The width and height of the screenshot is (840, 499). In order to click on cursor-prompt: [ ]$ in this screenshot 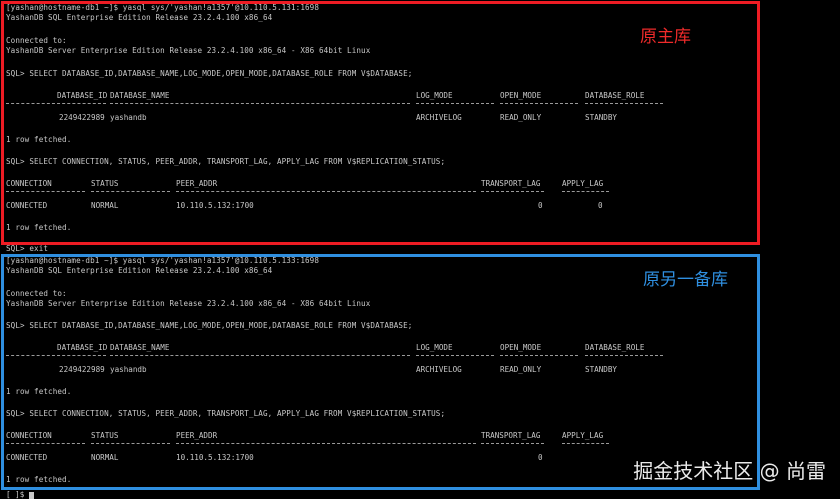, I will do `click(15, 494)`.